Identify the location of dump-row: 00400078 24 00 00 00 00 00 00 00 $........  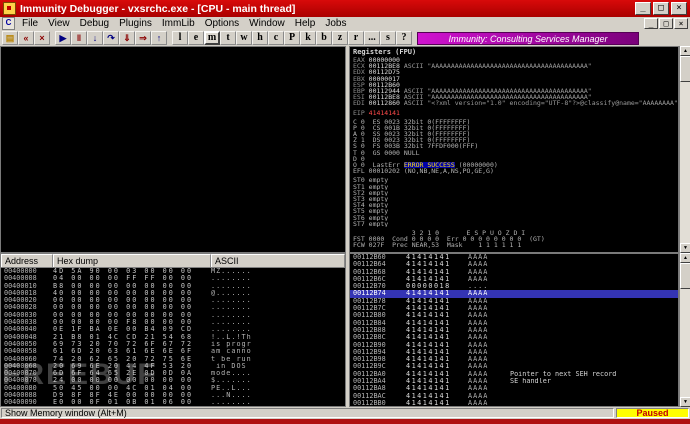
(173, 380).